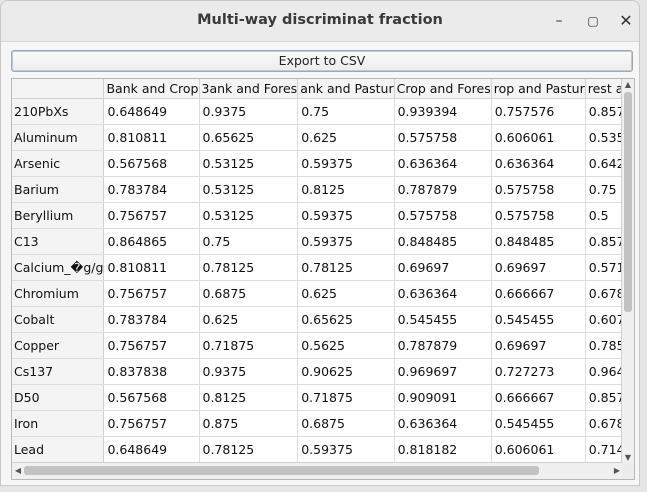 This screenshot has height=492, width=647. What do you see at coordinates (58, 111) in the screenshot?
I see `row-header: 210PbXs` at bounding box center [58, 111].